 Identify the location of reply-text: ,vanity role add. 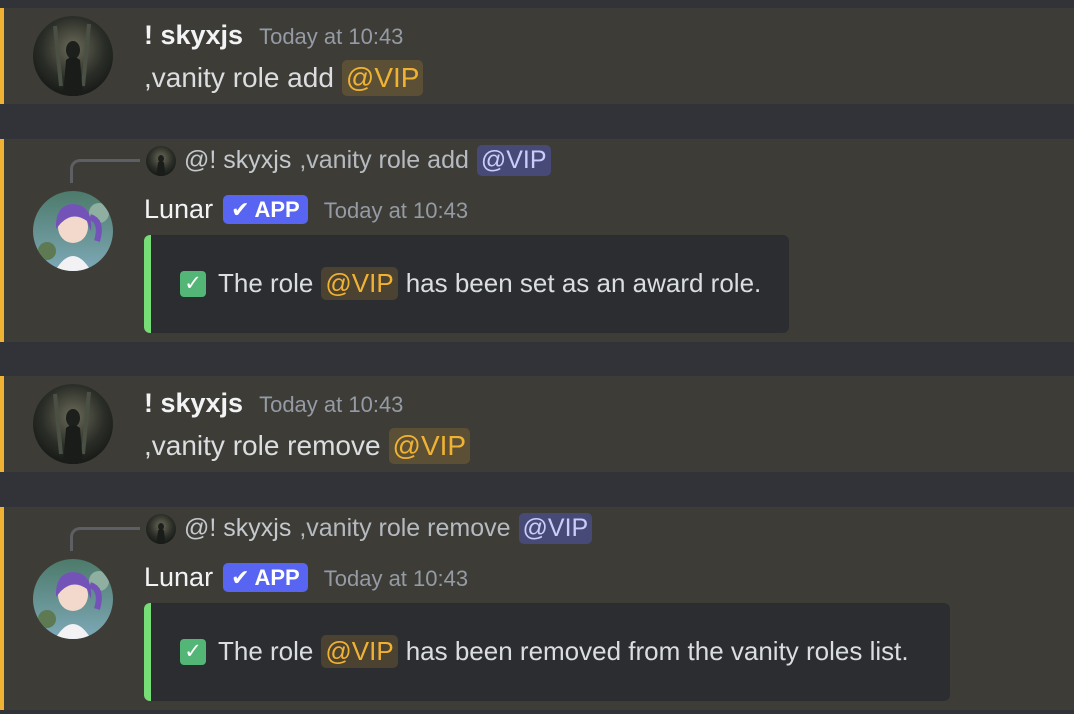
(384, 160).